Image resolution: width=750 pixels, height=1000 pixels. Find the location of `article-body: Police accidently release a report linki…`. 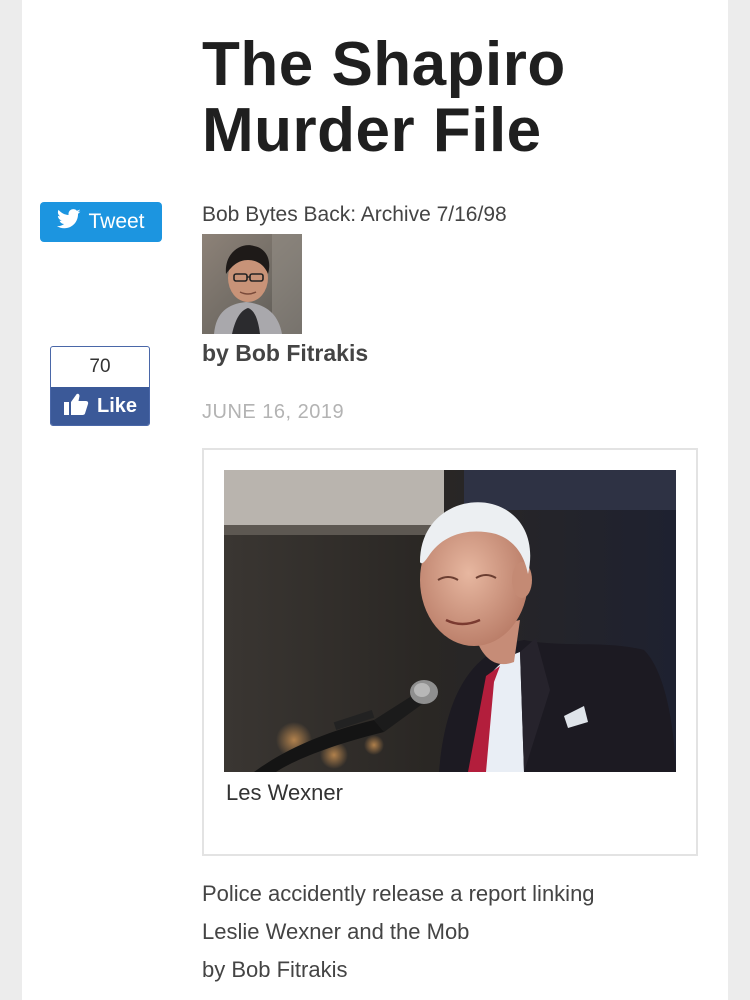

article-body: Police accidently release a report linki… is located at coordinates (452, 932).